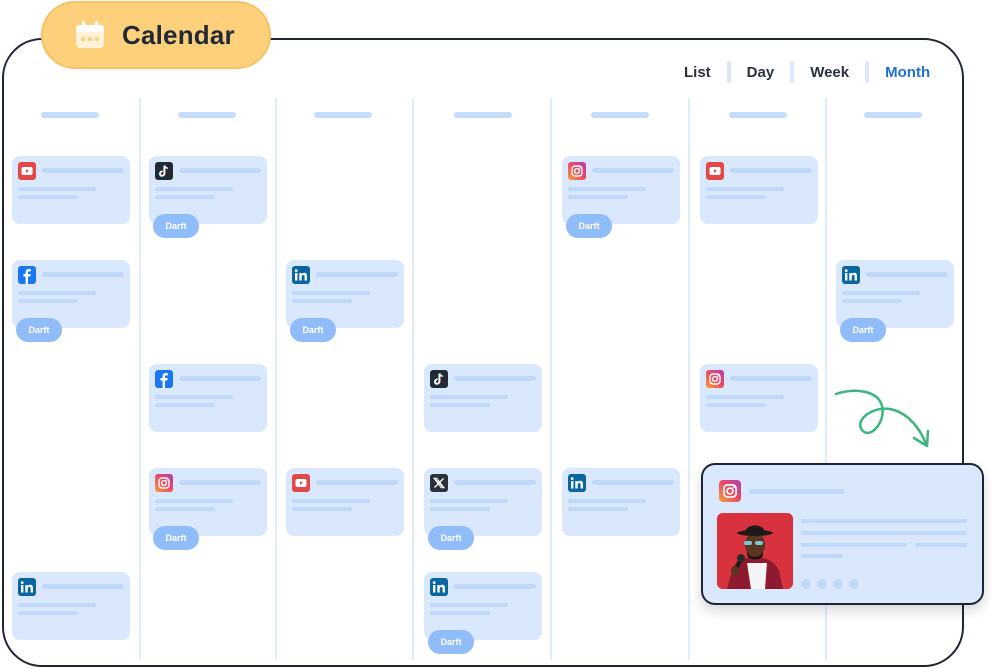  I want to click on post-card-facebook, so click(208, 398).